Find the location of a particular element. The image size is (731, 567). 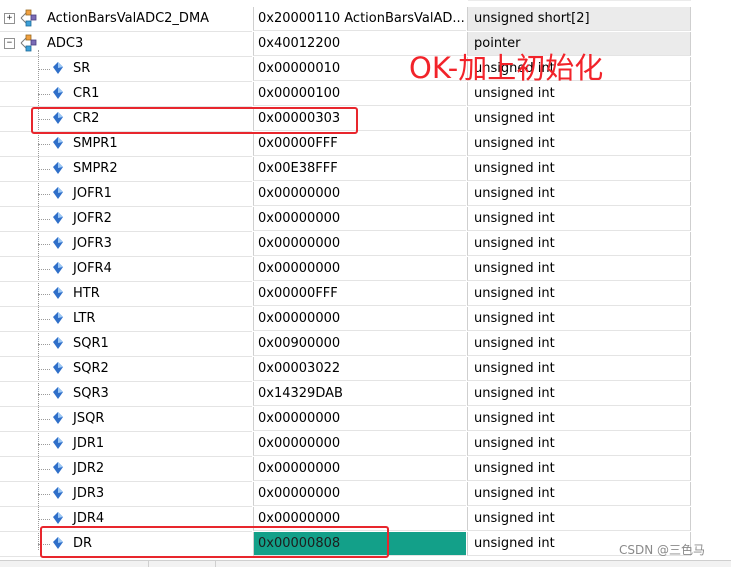

watch-row-cr1: CR1 0x00000100 unsigned int is located at coordinates (365, 94).